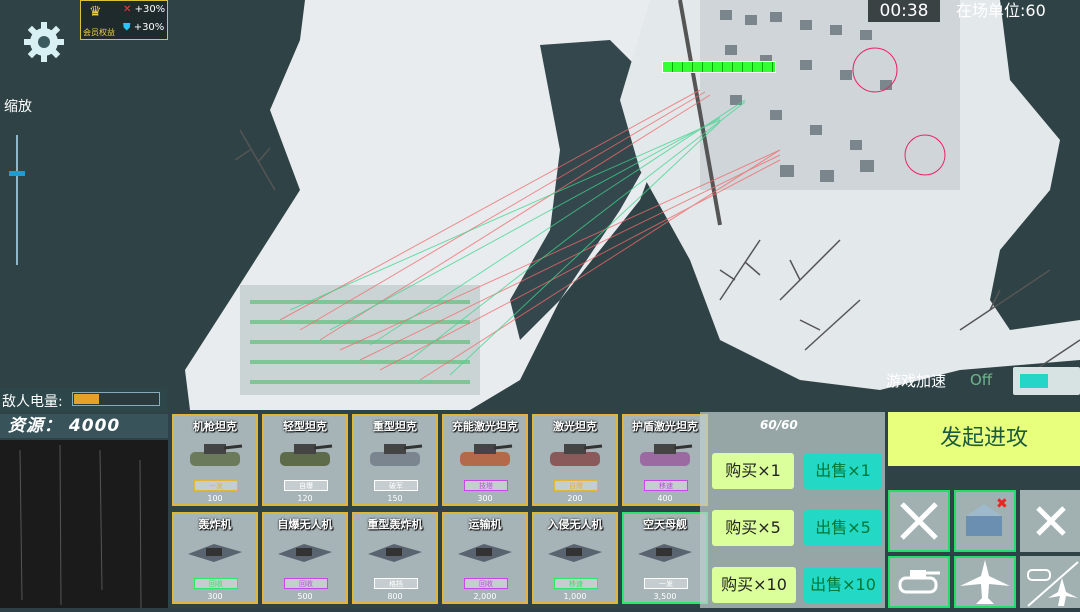  Describe the element at coordinates (1034, 381) in the screenshot. I see `toggle-knob` at that location.